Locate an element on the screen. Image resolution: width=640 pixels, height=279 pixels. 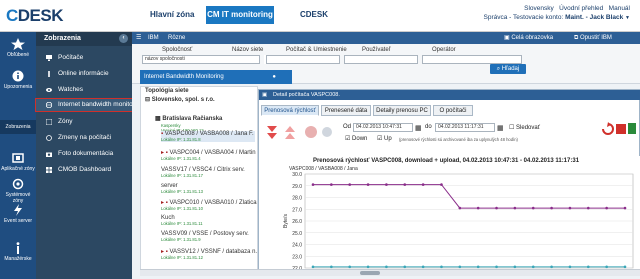
y-axis-label: Byte/s is located at coordinates (286, 221).